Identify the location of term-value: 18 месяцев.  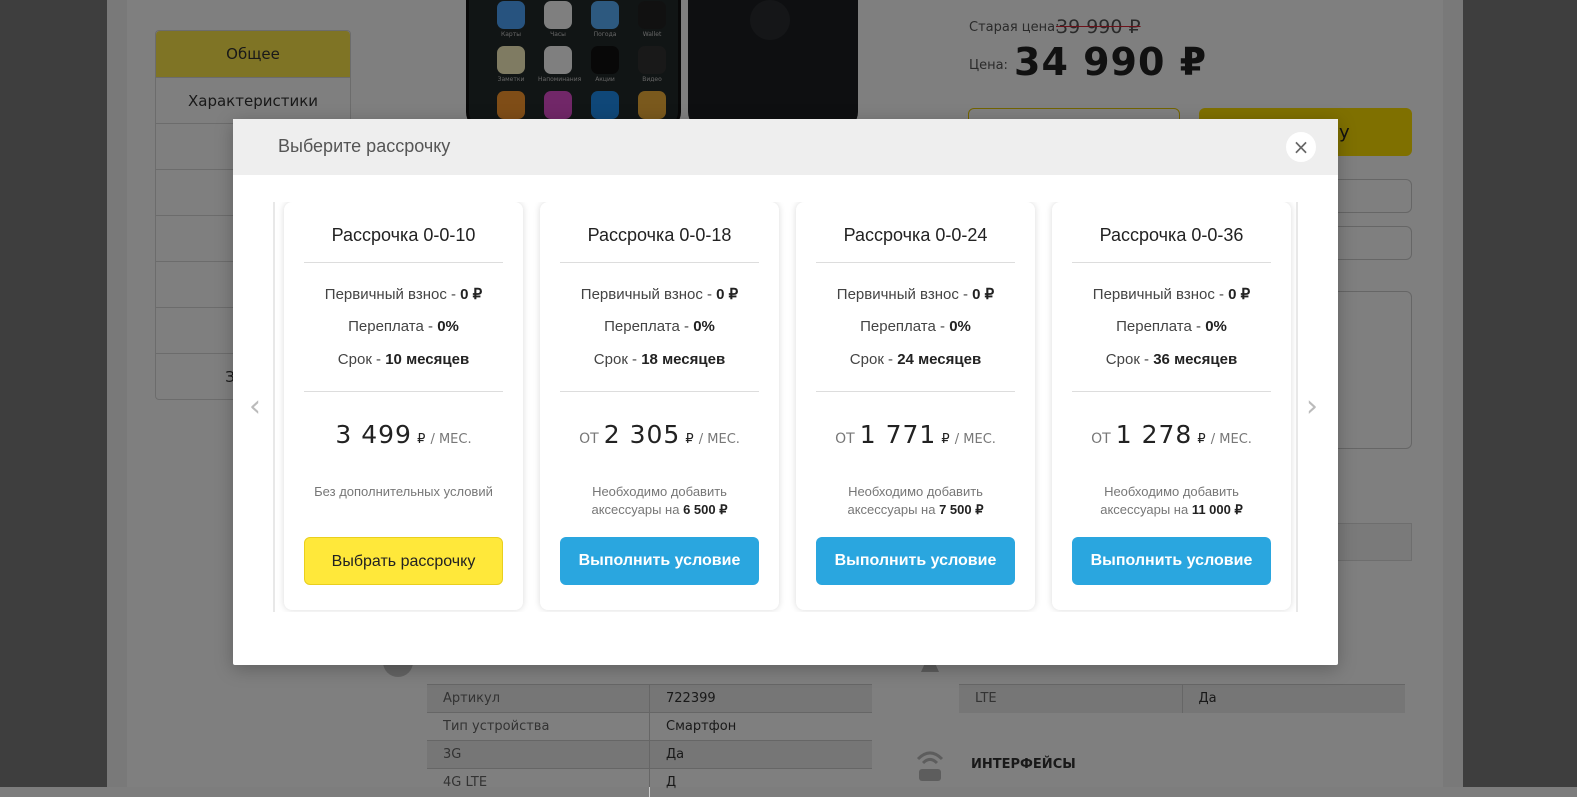
(683, 359).